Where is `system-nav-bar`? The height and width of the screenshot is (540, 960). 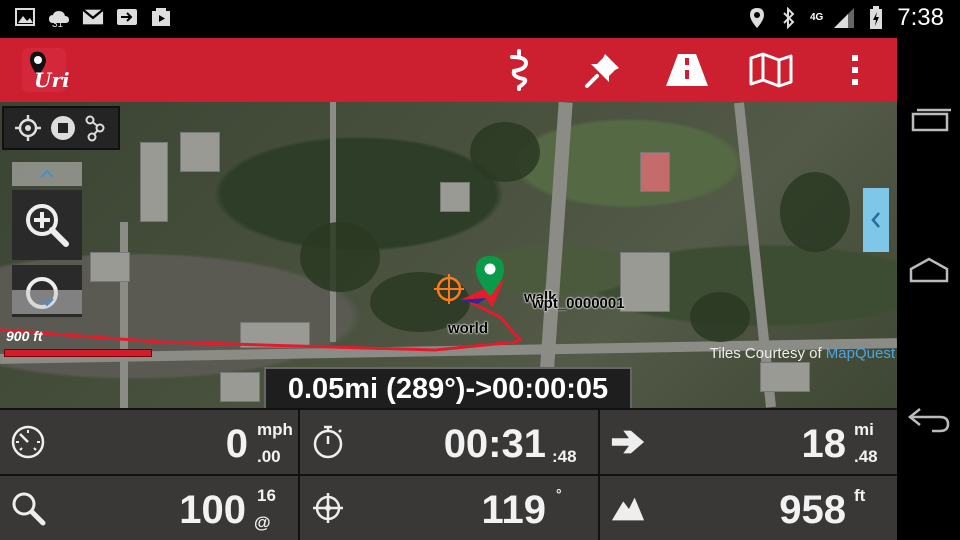
system-nav-bar is located at coordinates (928, 289).